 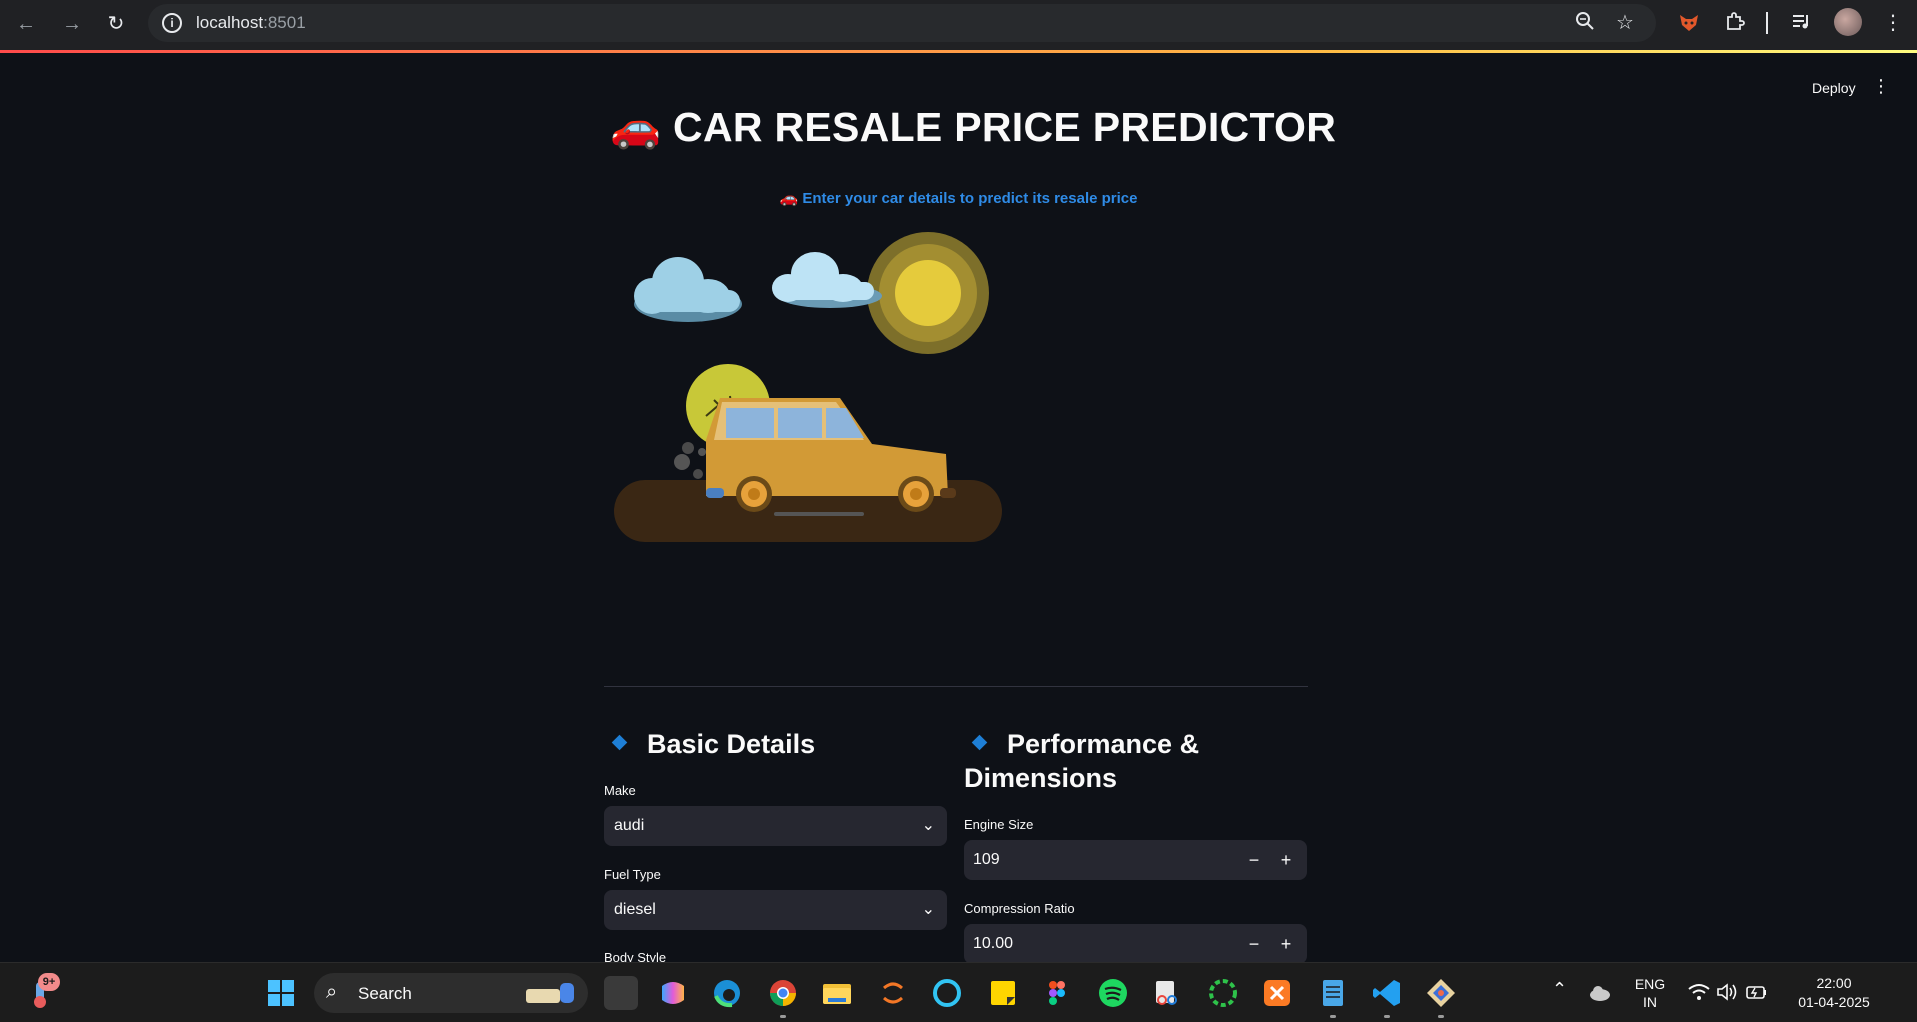 I want to click on taskbar: 9+ ⌕ Search ⌃ ENG IN 22:00 01-04-2025, so click(x=958, y=992).